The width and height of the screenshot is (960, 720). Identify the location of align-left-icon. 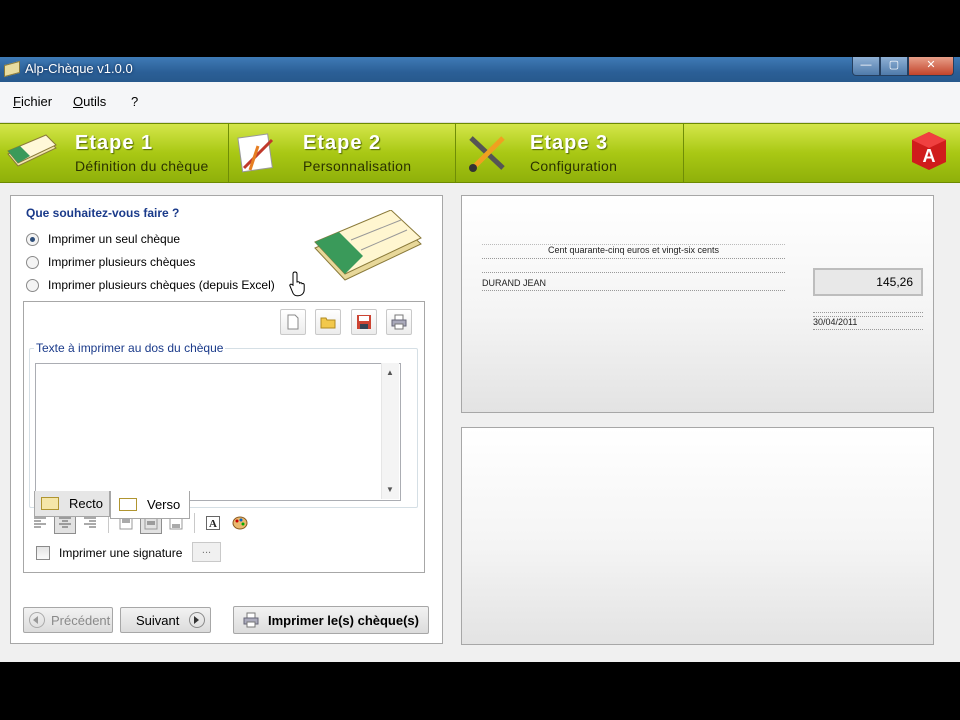
(40, 522).